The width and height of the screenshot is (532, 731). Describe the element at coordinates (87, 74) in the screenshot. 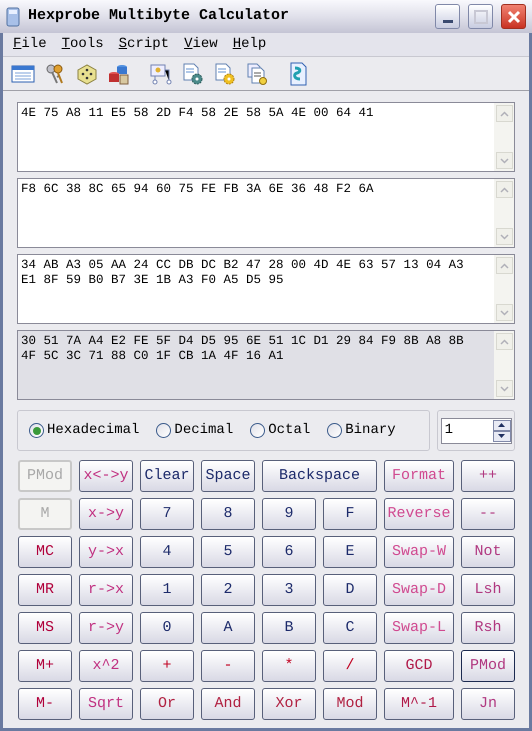

I see `dice-icon` at that location.